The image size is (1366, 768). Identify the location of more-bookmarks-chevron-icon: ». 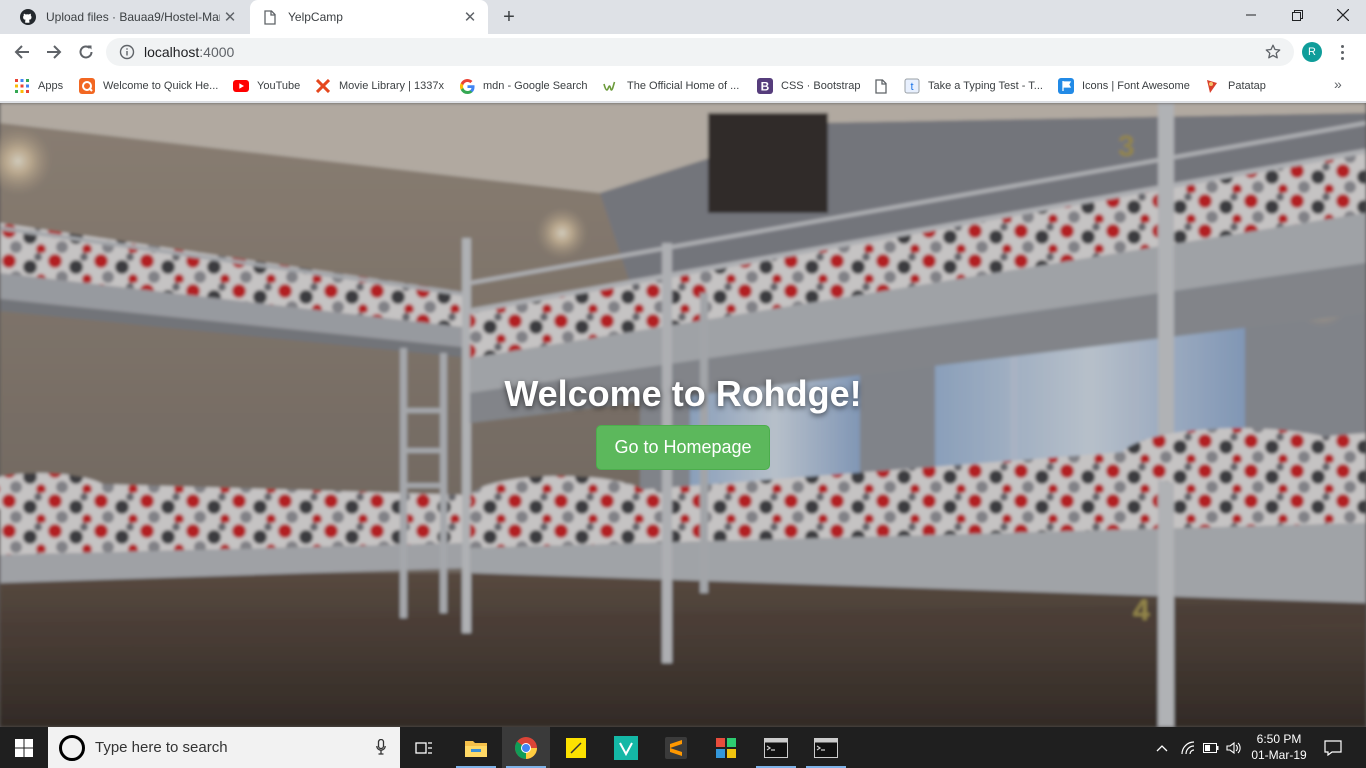
(1338, 84).